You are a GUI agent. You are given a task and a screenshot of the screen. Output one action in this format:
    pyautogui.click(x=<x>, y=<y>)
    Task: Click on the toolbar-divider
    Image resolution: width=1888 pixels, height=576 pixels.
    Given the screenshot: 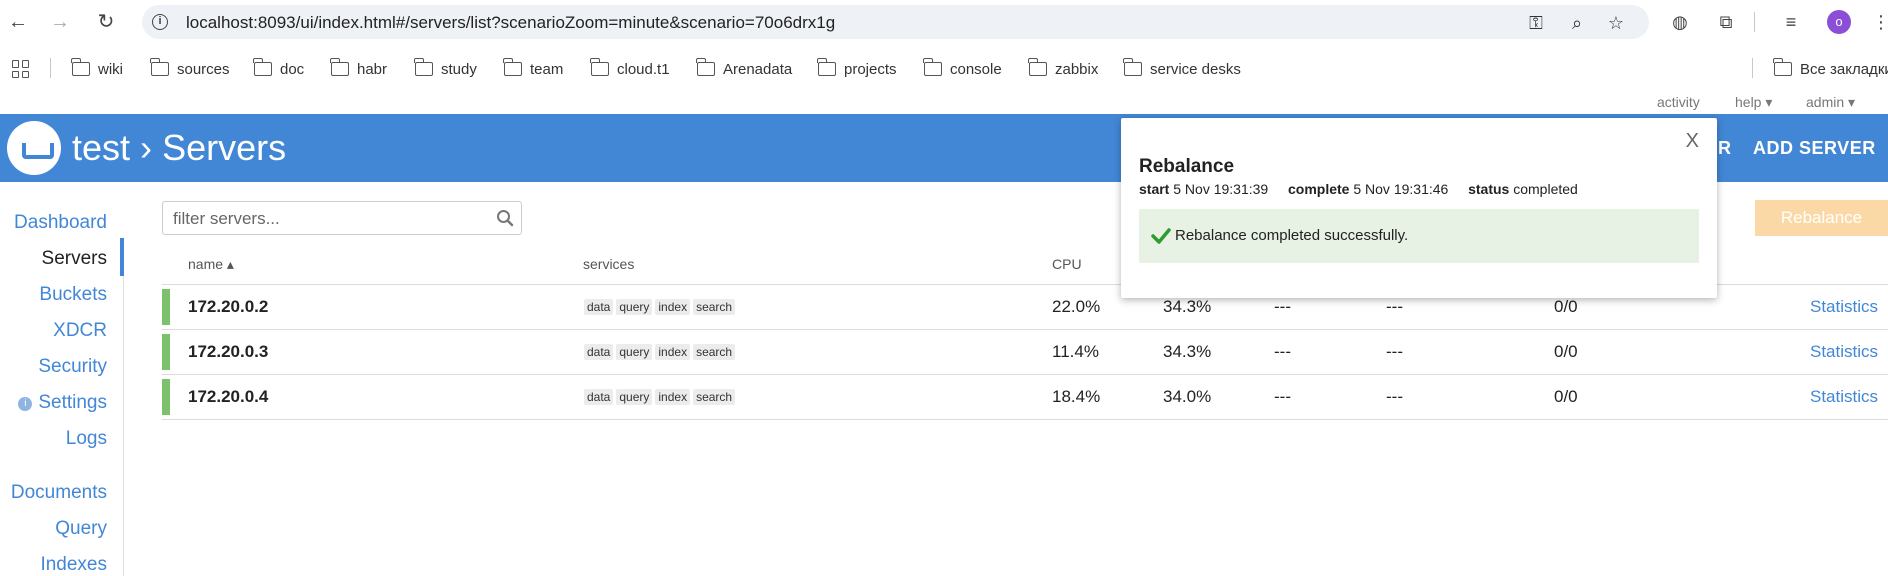 What is the action you would take?
    pyautogui.click(x=1754, y=22)
    